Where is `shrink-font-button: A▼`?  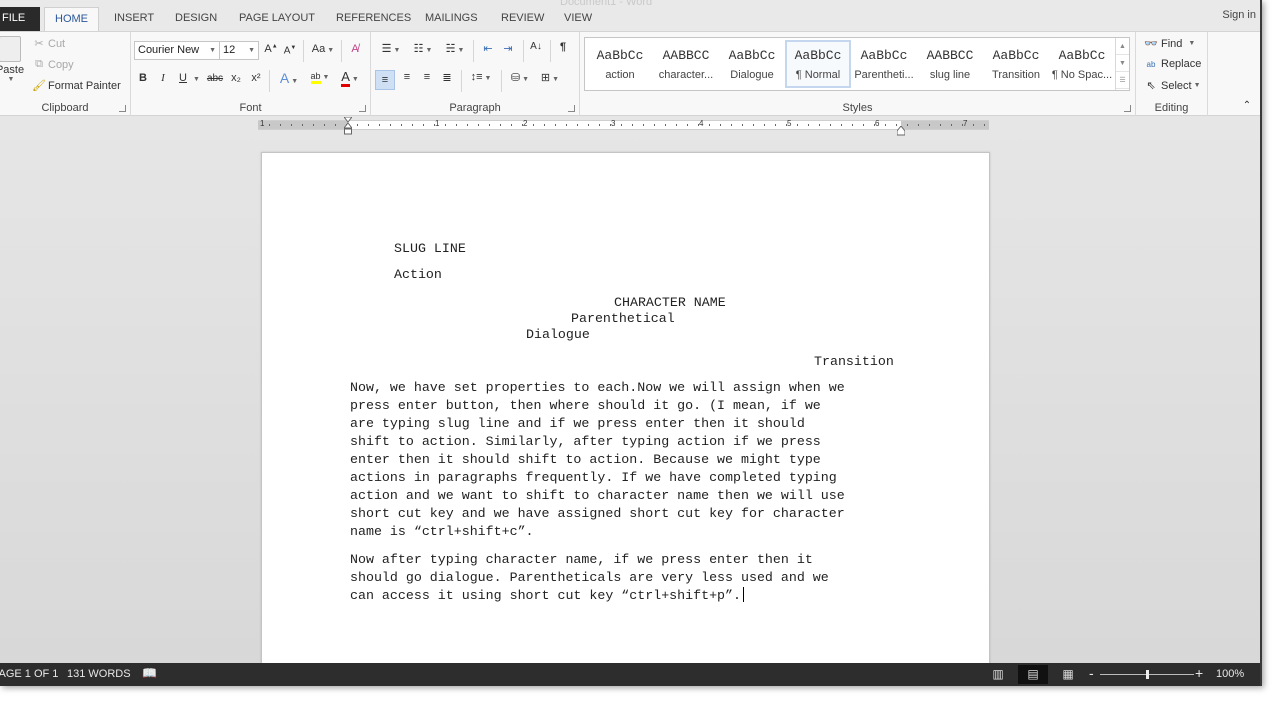 shrink-font-button: A▼ is located at coordinates (290, 50).